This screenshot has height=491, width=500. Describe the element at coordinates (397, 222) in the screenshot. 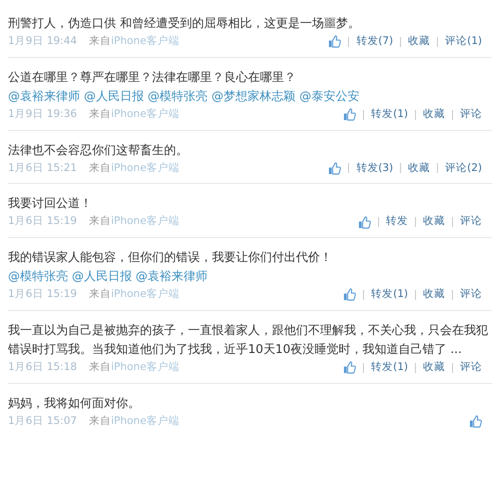

I see `action-link: 转发` at that location.